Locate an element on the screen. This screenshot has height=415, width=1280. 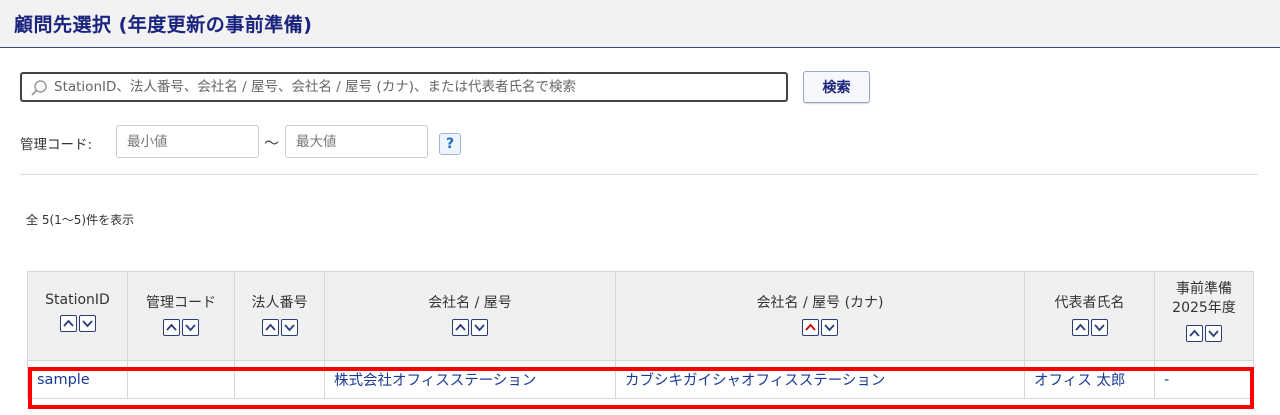
result-count: 全 5(1〜5)件を表示 is located at coordinates (80, 220).